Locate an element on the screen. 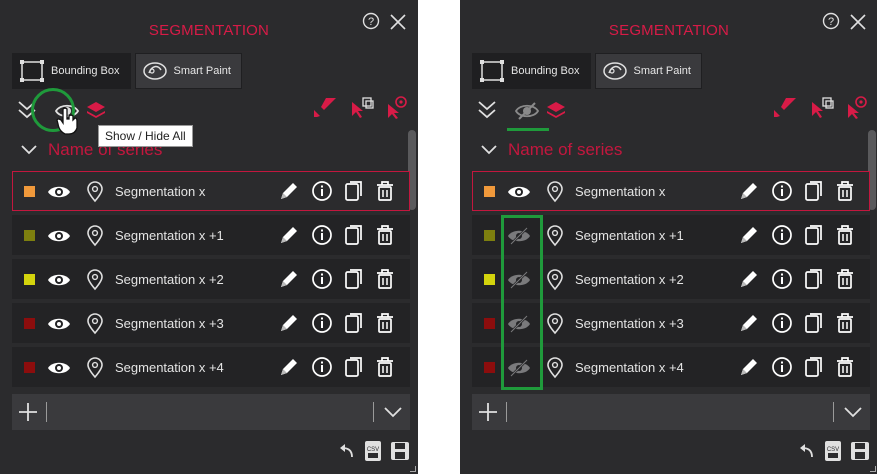 Image resolution: width=877 pixels, height=474 pixels. series-group-header: Name of series is located at coordinates (551, 150).